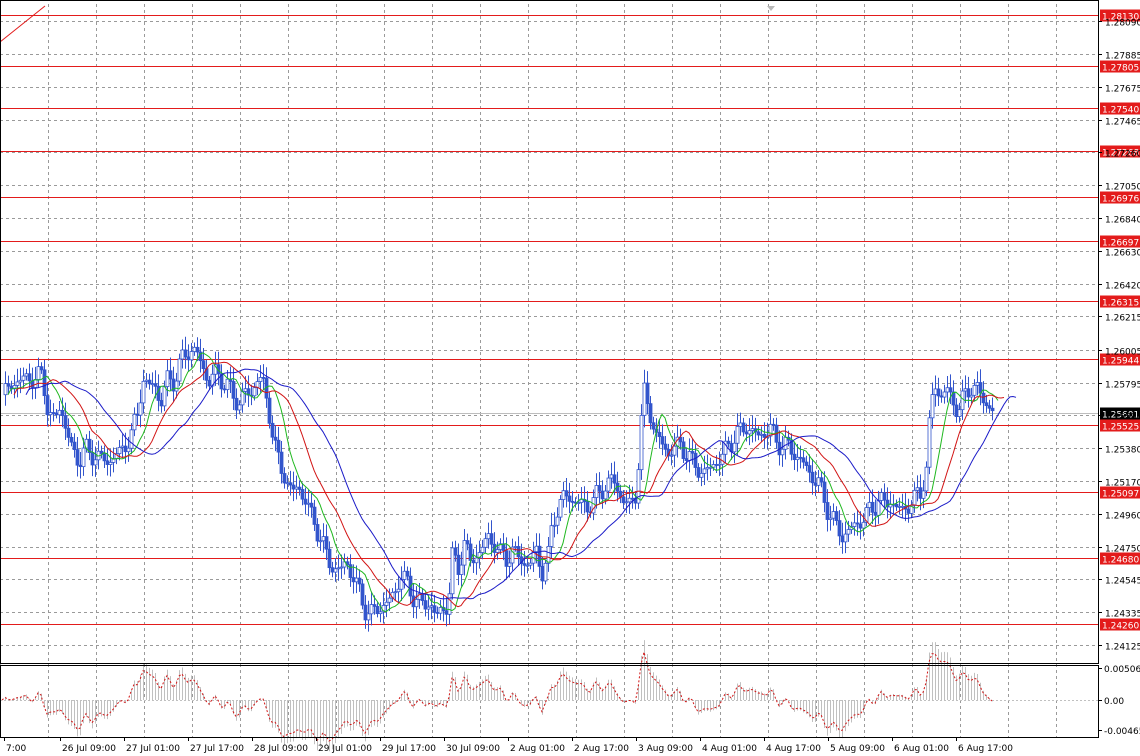  What do you see at coordinates (1122, 615) in the screenshot?
I see `price-tick-label: 1.24335` at bounding box center [1122, 615].